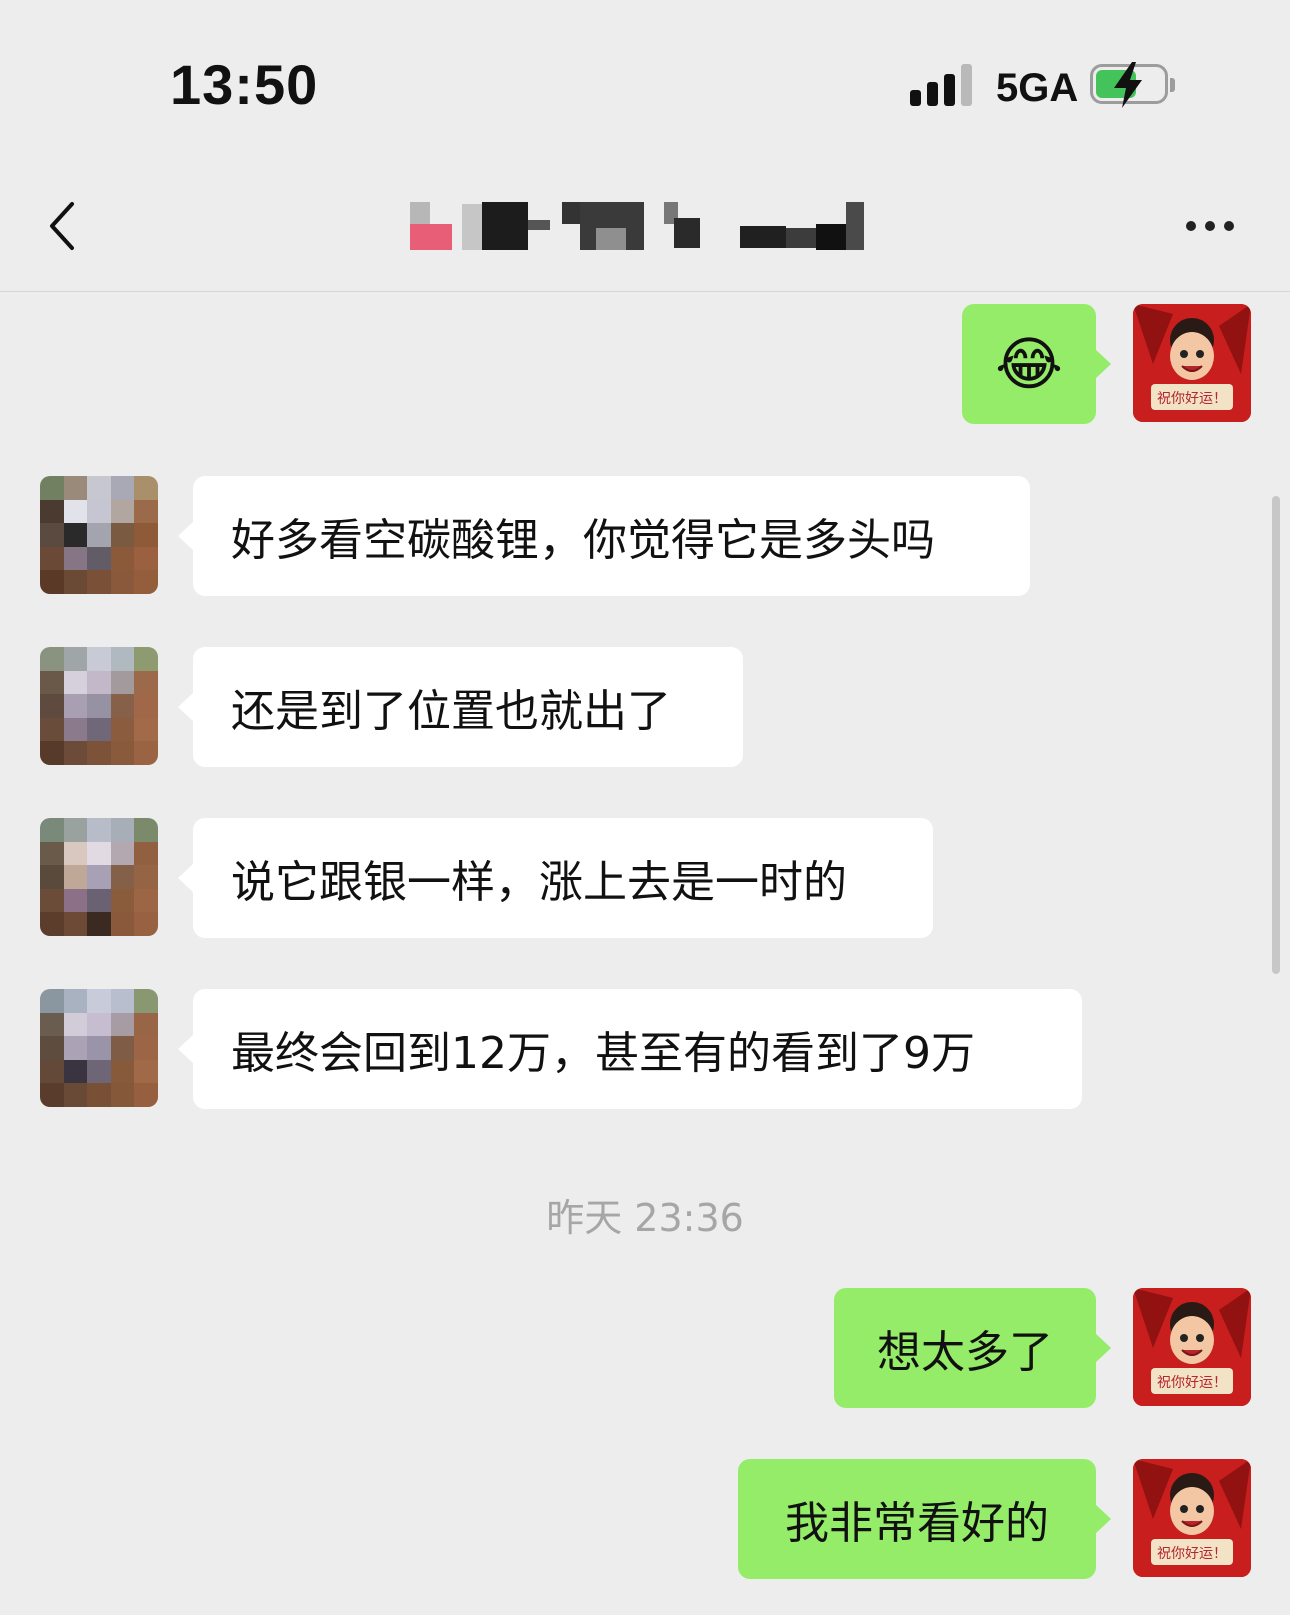 The image size is (1290, 1615). Describe the element at coordinates (244, 84) in the screenshot. I see `status-time: 13:50` at that location.